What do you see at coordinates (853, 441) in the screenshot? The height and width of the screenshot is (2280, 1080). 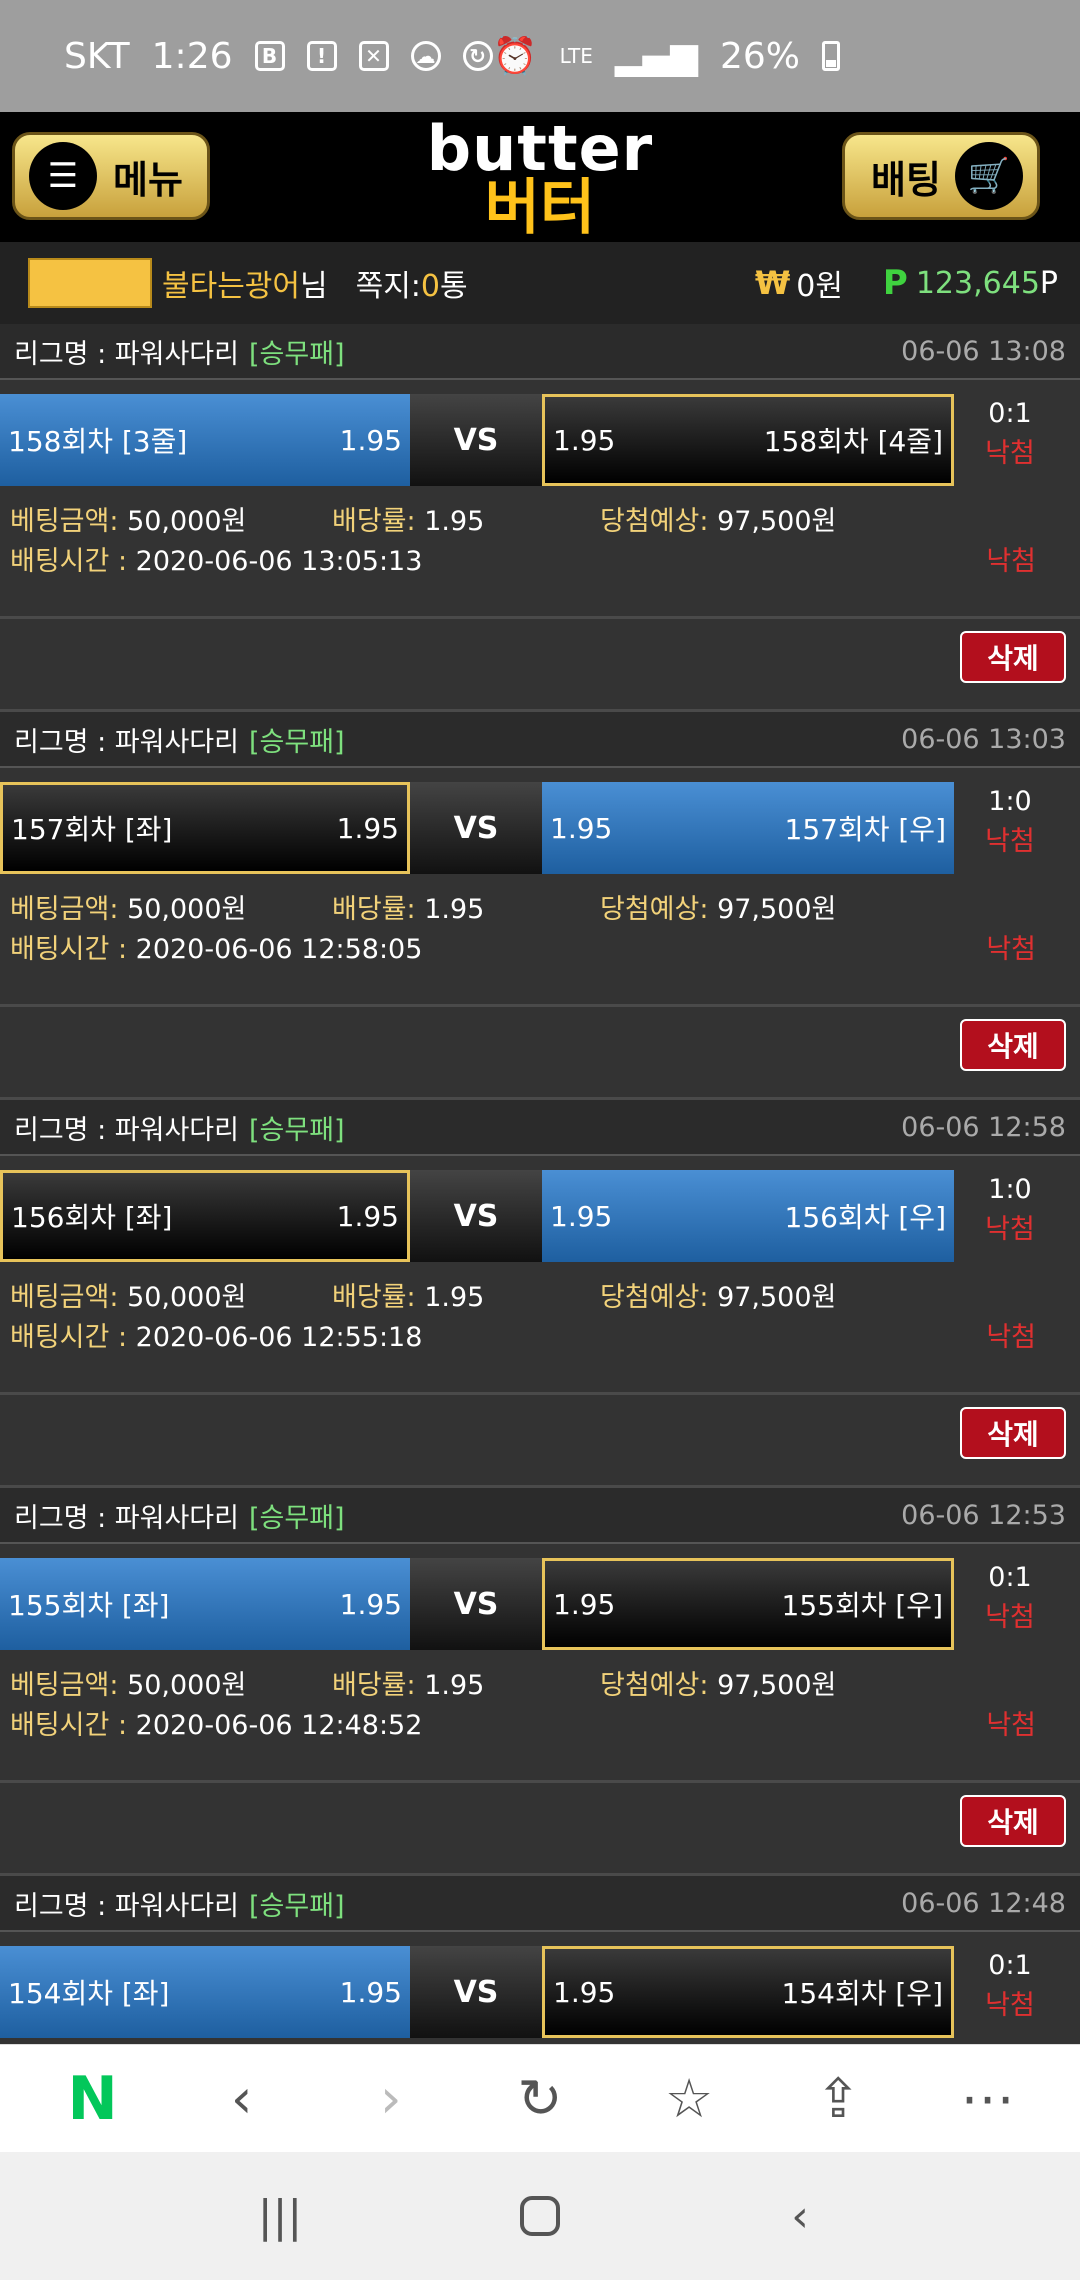 I see `away-name: 158회차 [4줄]` at bounding box center [853, 441].